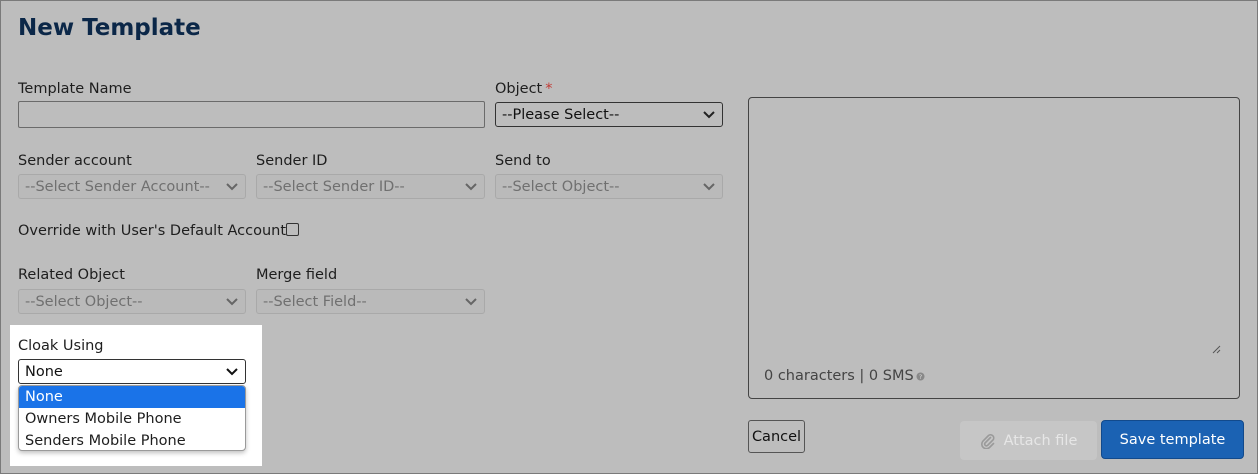  Describe the element at coordinates (315, 301) in the screenshot. I see `merge-field-select-value: --Select Field--` at that location.